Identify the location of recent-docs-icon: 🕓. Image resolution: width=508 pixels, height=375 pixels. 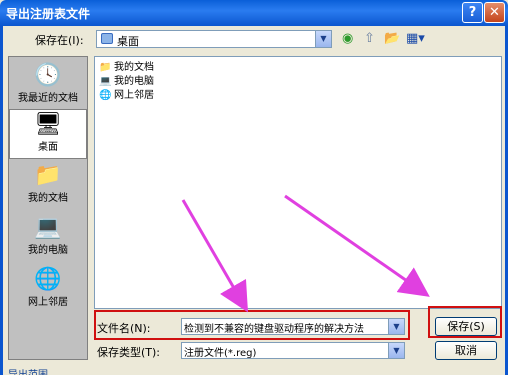
(48, 75).